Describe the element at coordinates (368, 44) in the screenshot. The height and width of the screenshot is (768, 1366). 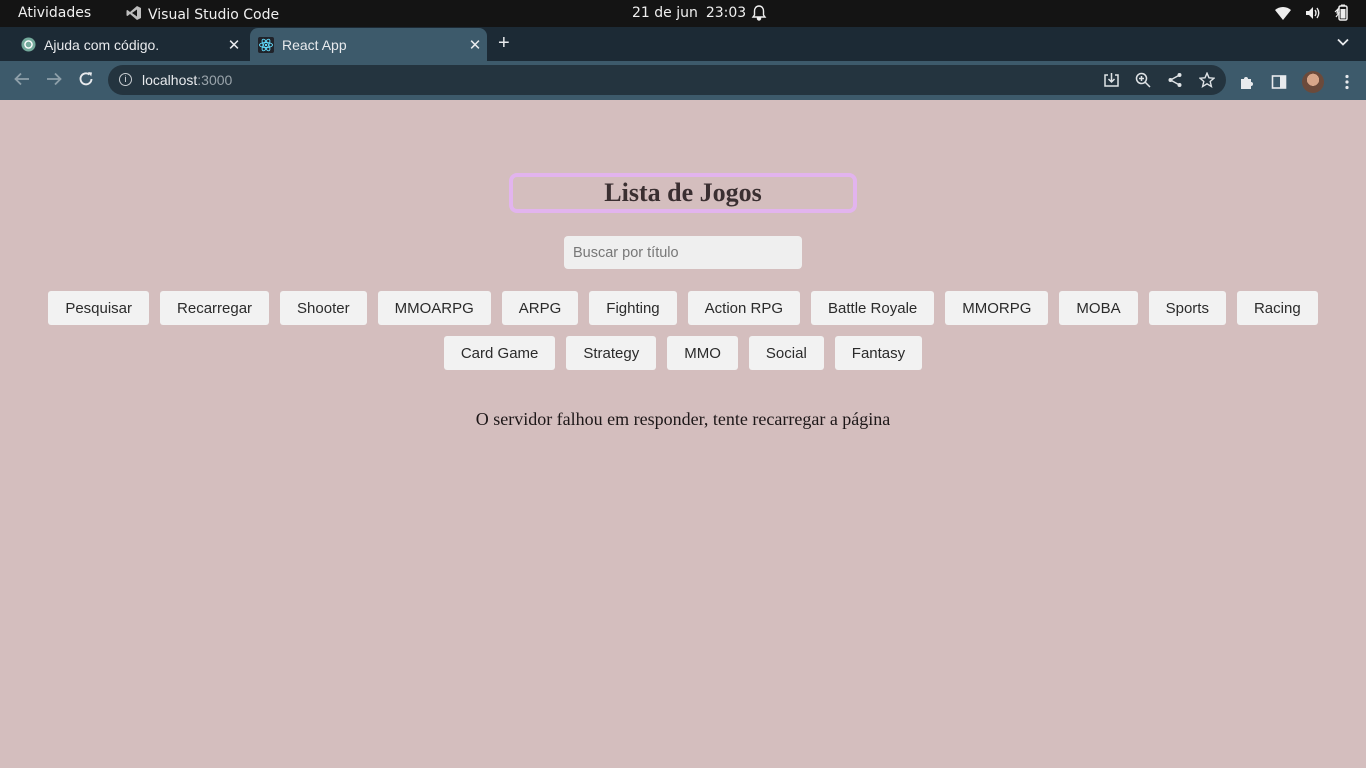
I see `tab-react-app: React App ✕` at that location.